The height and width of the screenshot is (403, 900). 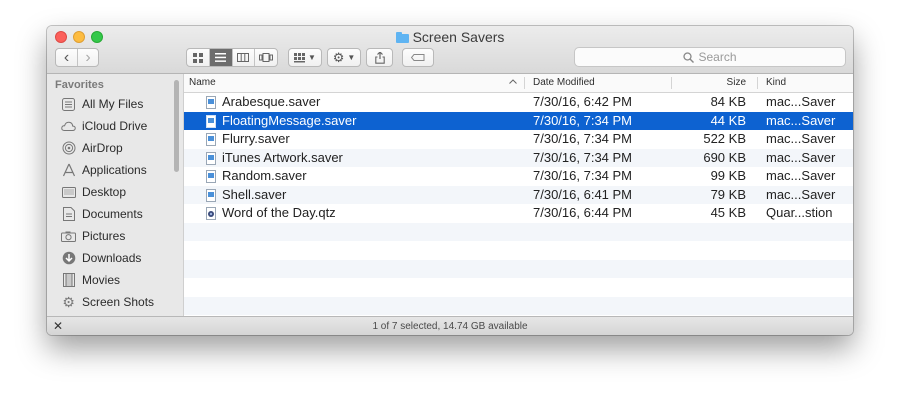 I want to click on icon-view-button, so click(x=198, y=57).